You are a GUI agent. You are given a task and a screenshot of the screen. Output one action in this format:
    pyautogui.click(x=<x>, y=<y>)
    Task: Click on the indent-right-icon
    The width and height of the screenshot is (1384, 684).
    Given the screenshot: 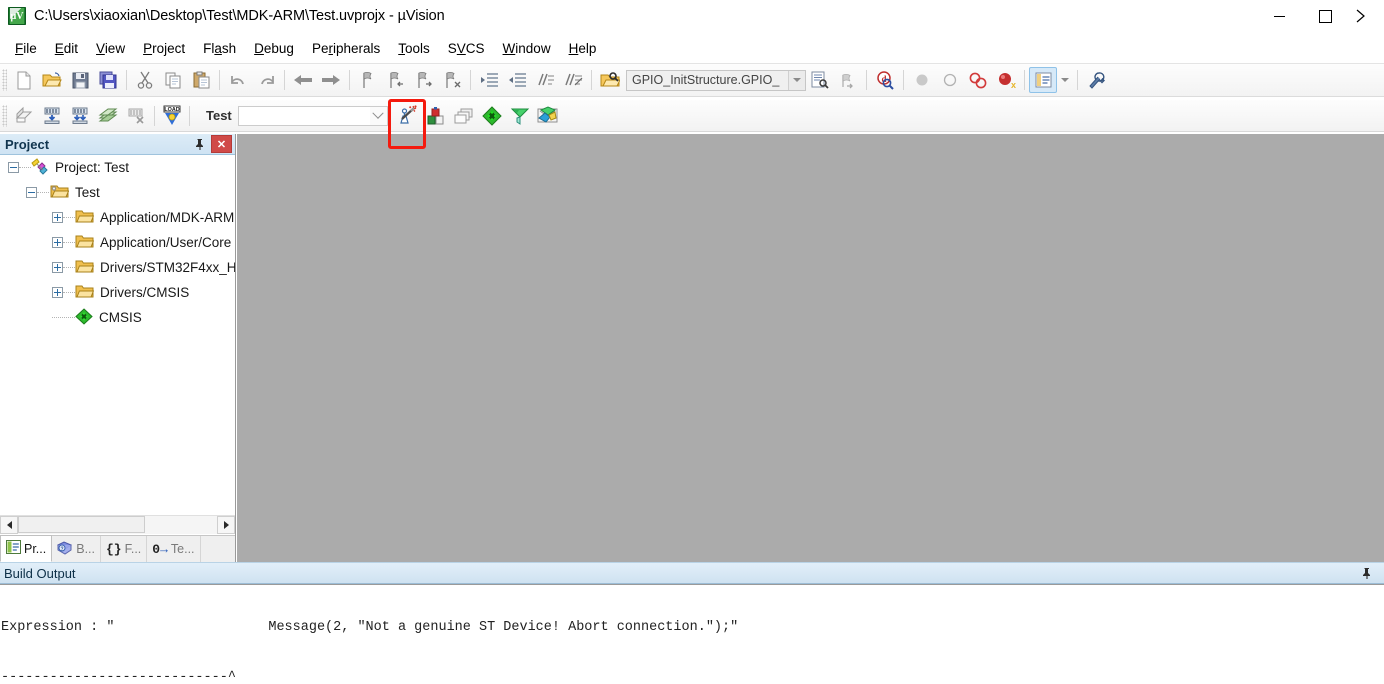 What is the action you would take?
    pyautogui.click(x=489, y=80)
    